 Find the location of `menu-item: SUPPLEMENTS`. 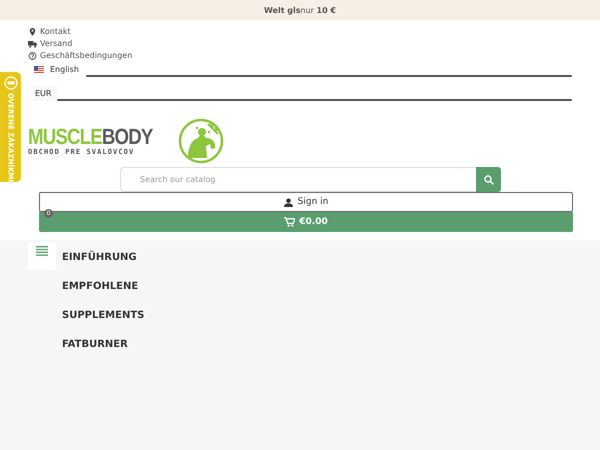

menu-item: SUPPLEMENTS is located at coordinates (103, 316).